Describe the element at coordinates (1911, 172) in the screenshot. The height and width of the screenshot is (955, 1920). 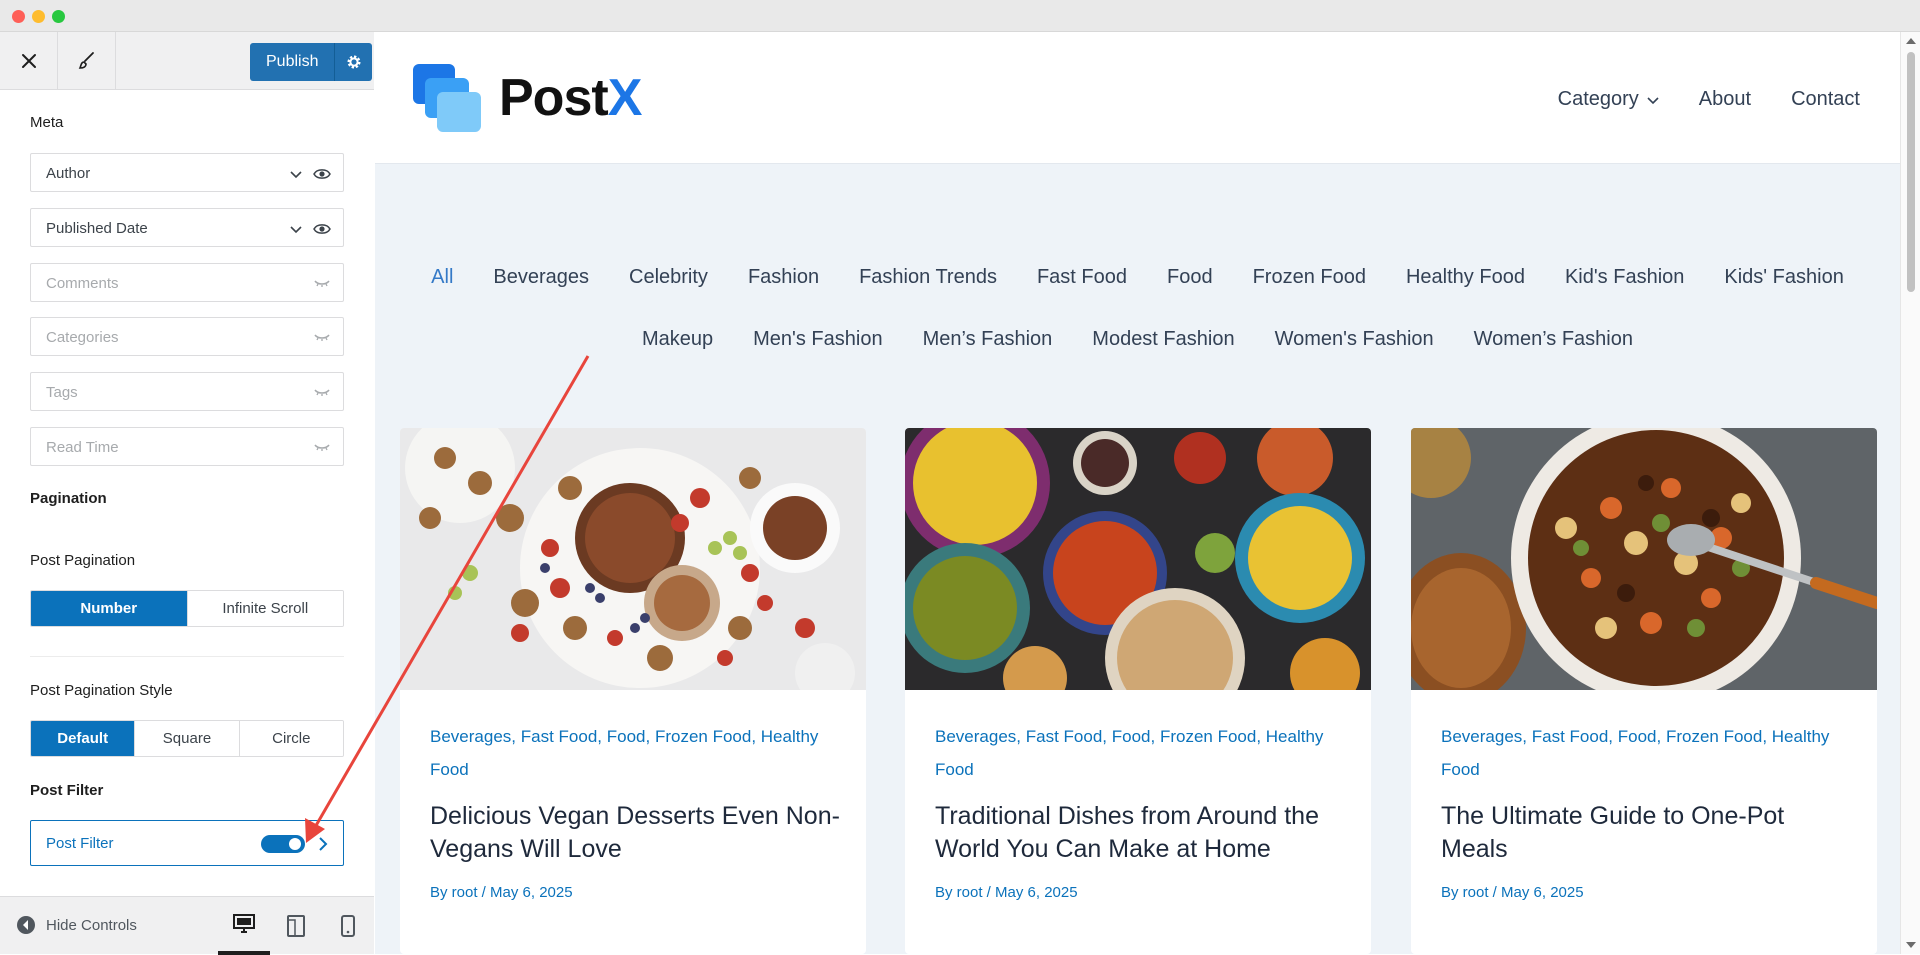
I see `scrollbar-thumb` at that location.